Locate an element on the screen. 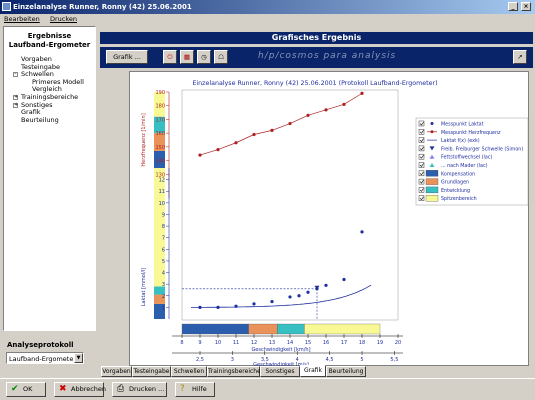  hr-tick-label: 180 is located at coordinates (160, 107).